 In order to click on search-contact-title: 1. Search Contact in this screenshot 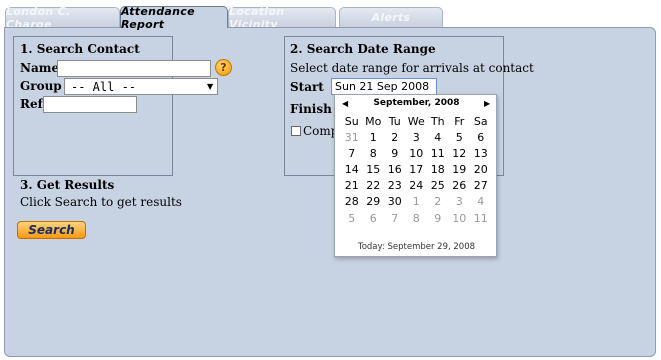, I will do `click(80, 49)`.